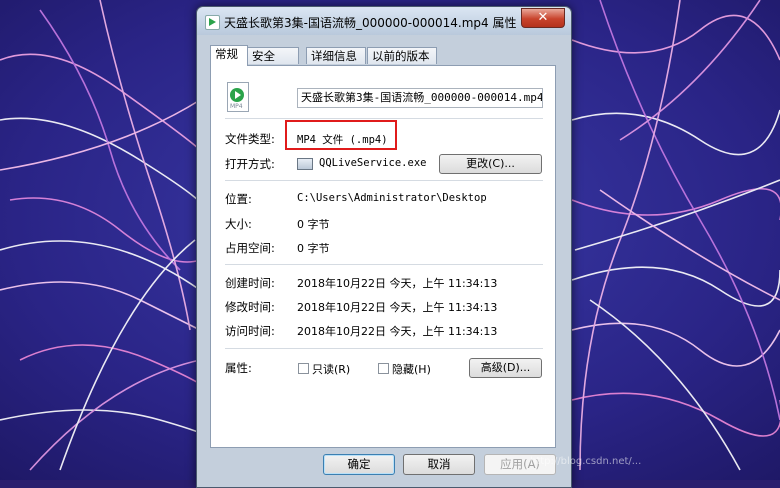 The width and height of the screenshot is (780, 488). What do you see at coordinates (402, 55) in the screenshot?
I see `tab-previous-versions: 以前的版本` at bounding box center [402, 55].